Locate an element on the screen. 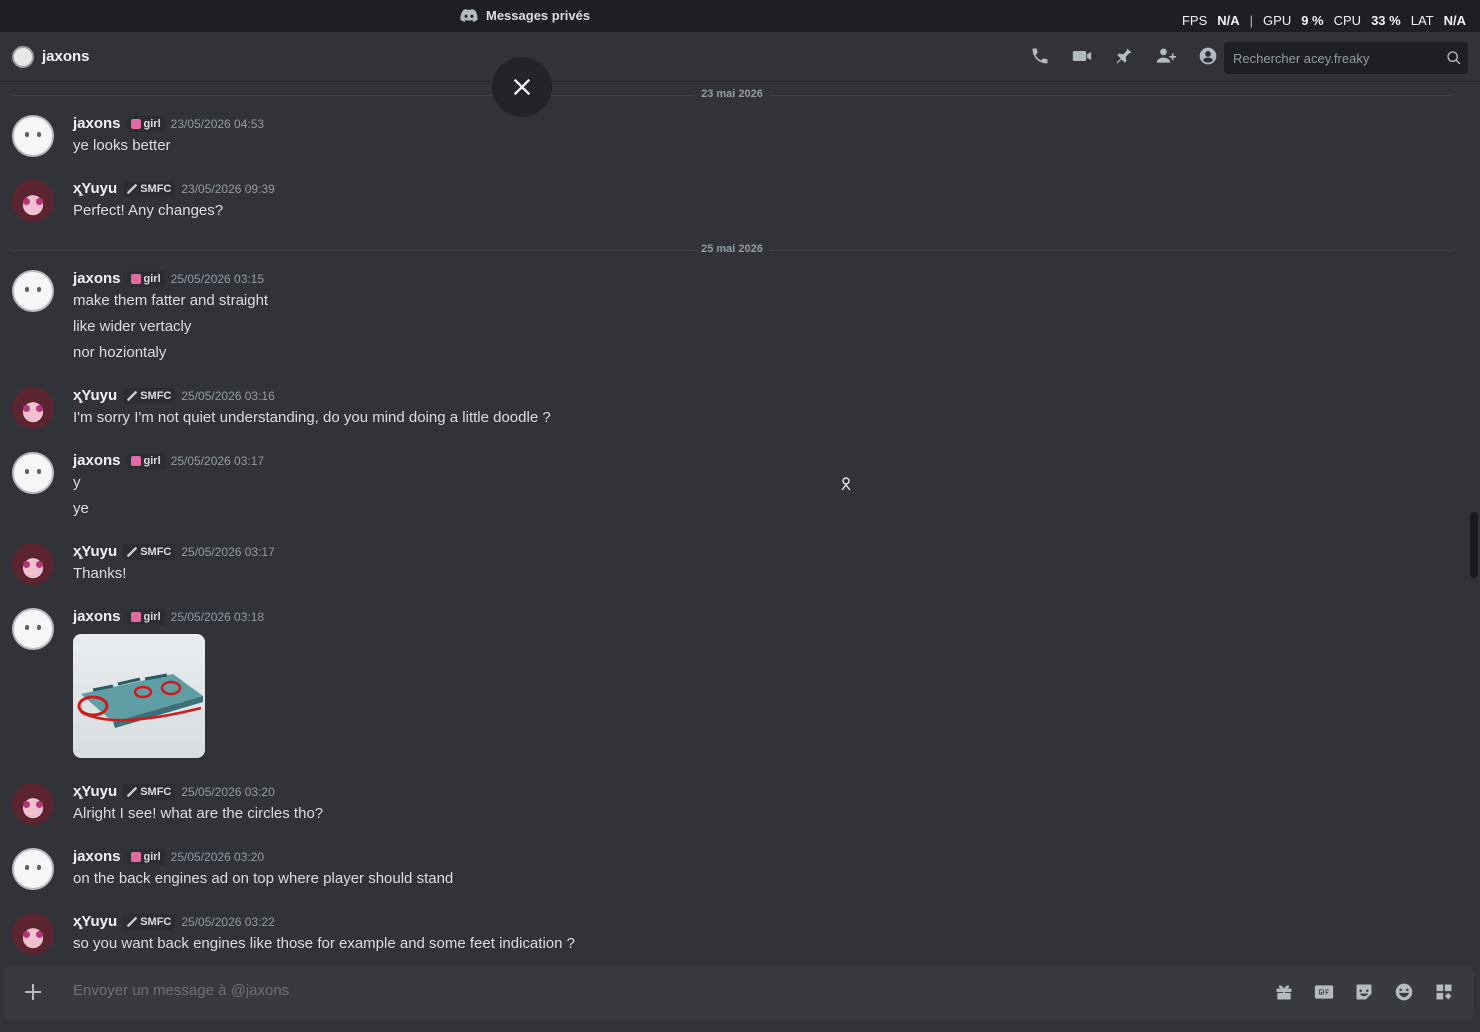 The image size is (1480, 1032). message-text: like wider vertacly is located at coordinates (132, 326).